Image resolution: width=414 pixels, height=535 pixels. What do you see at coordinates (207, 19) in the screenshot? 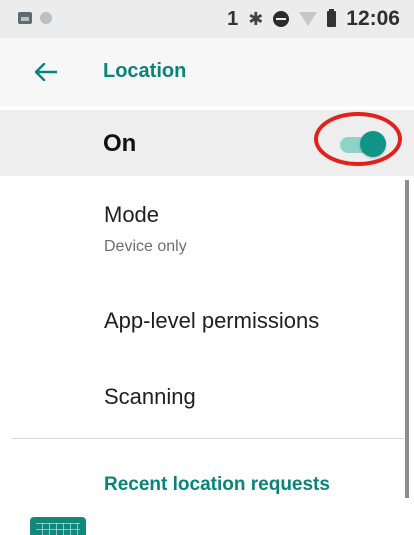
I see `status-bar: 1 ✱ 12:06` at bounding box center [207, 19].